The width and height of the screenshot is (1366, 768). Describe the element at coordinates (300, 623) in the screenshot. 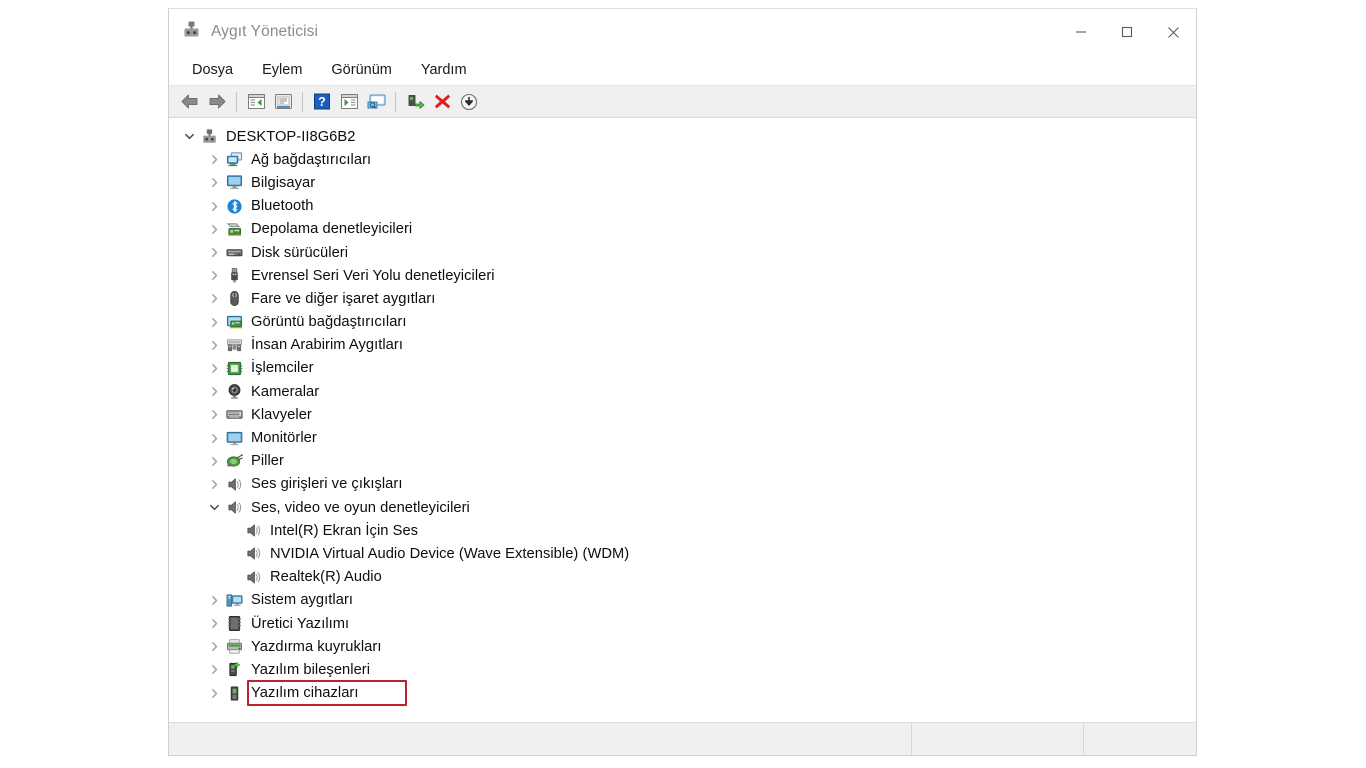

I see `tree-node-label: Üretici Yazılımı` at that location.